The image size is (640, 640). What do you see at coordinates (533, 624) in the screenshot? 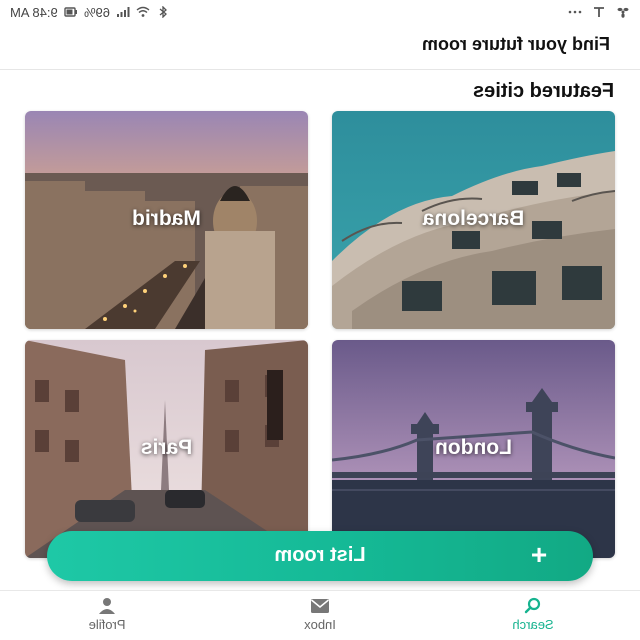
I see `nav-label-search: Search` at bounding box center [533, 624].